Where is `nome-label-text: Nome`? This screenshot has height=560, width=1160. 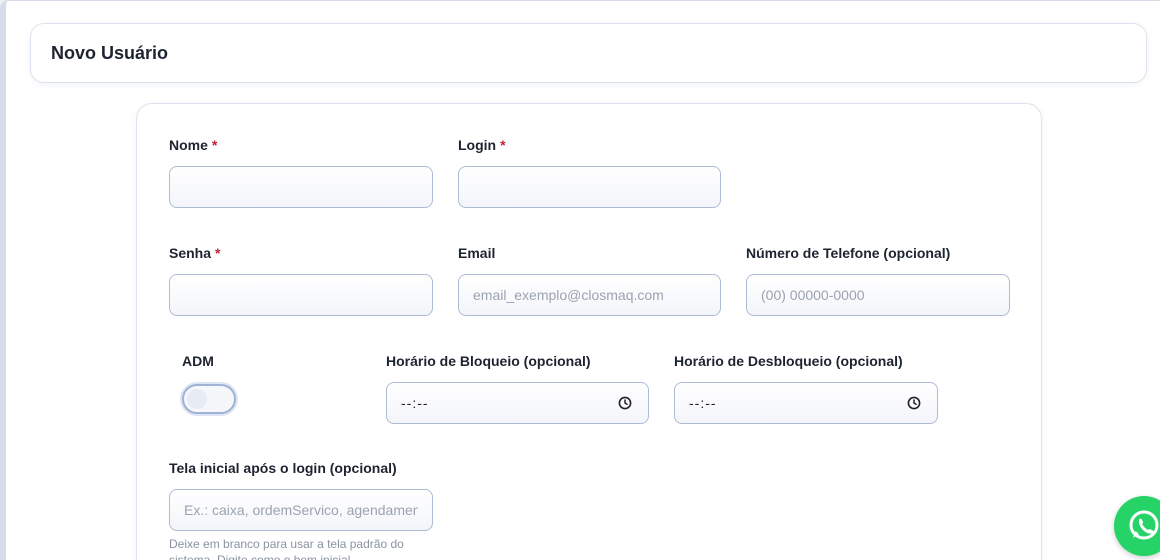 nome-label-text: Nome is located at coordinates (188, 145).